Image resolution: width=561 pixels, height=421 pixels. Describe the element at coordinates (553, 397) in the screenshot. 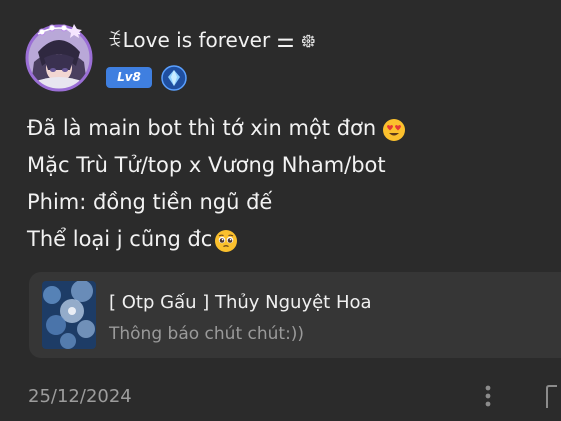

I see `share-icon` at that location.